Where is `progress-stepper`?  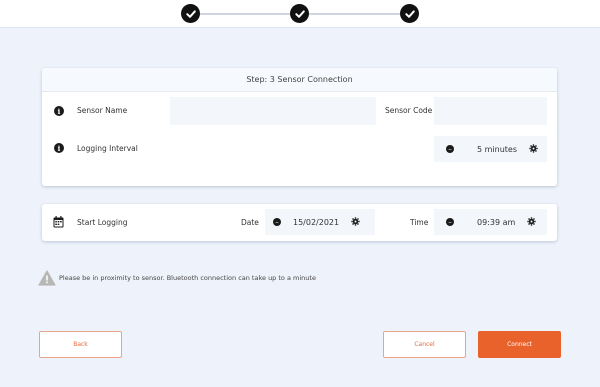
progress-stepper is located at coordinates (300, 14).